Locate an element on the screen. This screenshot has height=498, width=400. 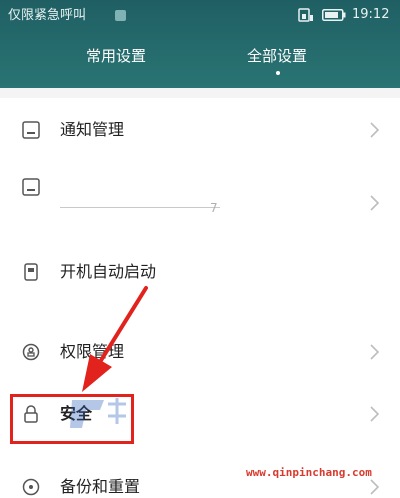
site-watermark: www.qinpinchang.com is located at coordinates (309, 472).